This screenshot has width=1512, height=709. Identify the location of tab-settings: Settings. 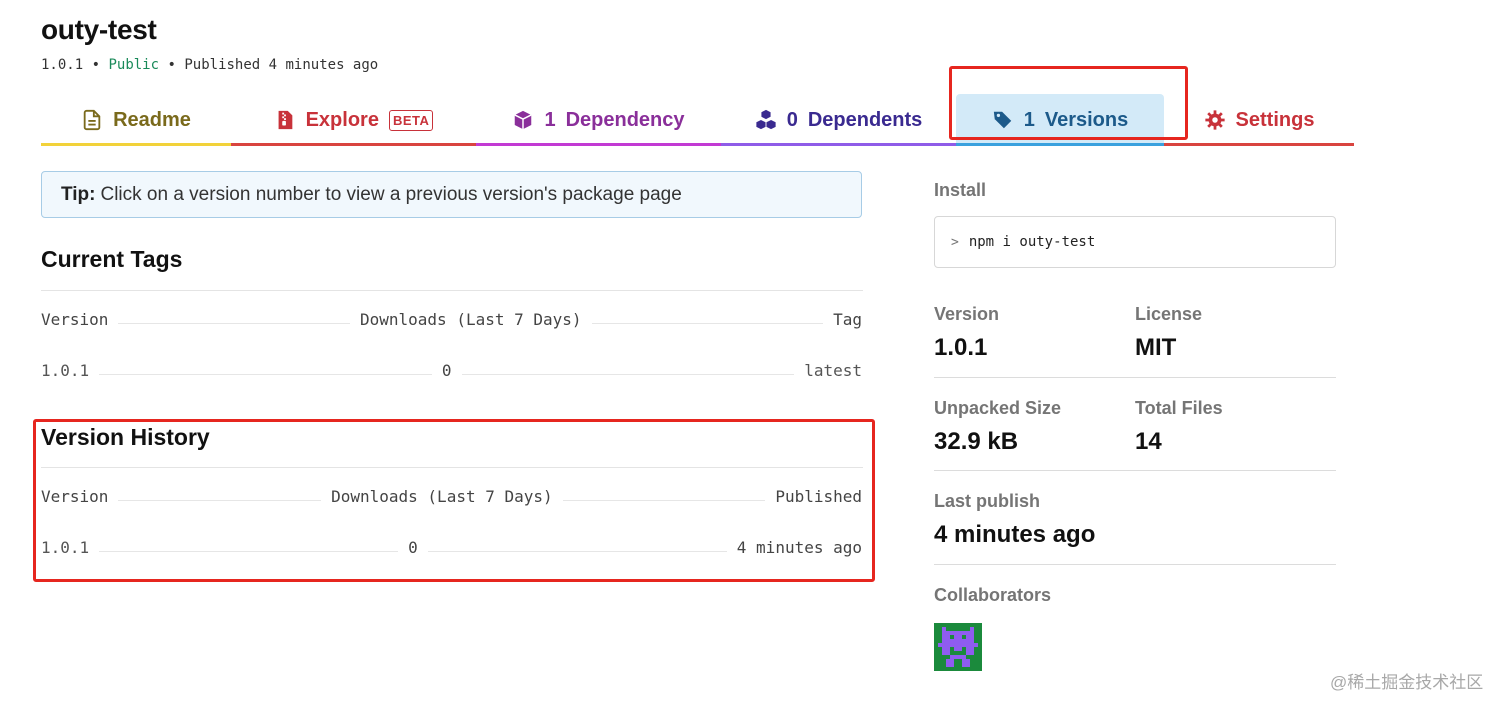
(1259, 120).